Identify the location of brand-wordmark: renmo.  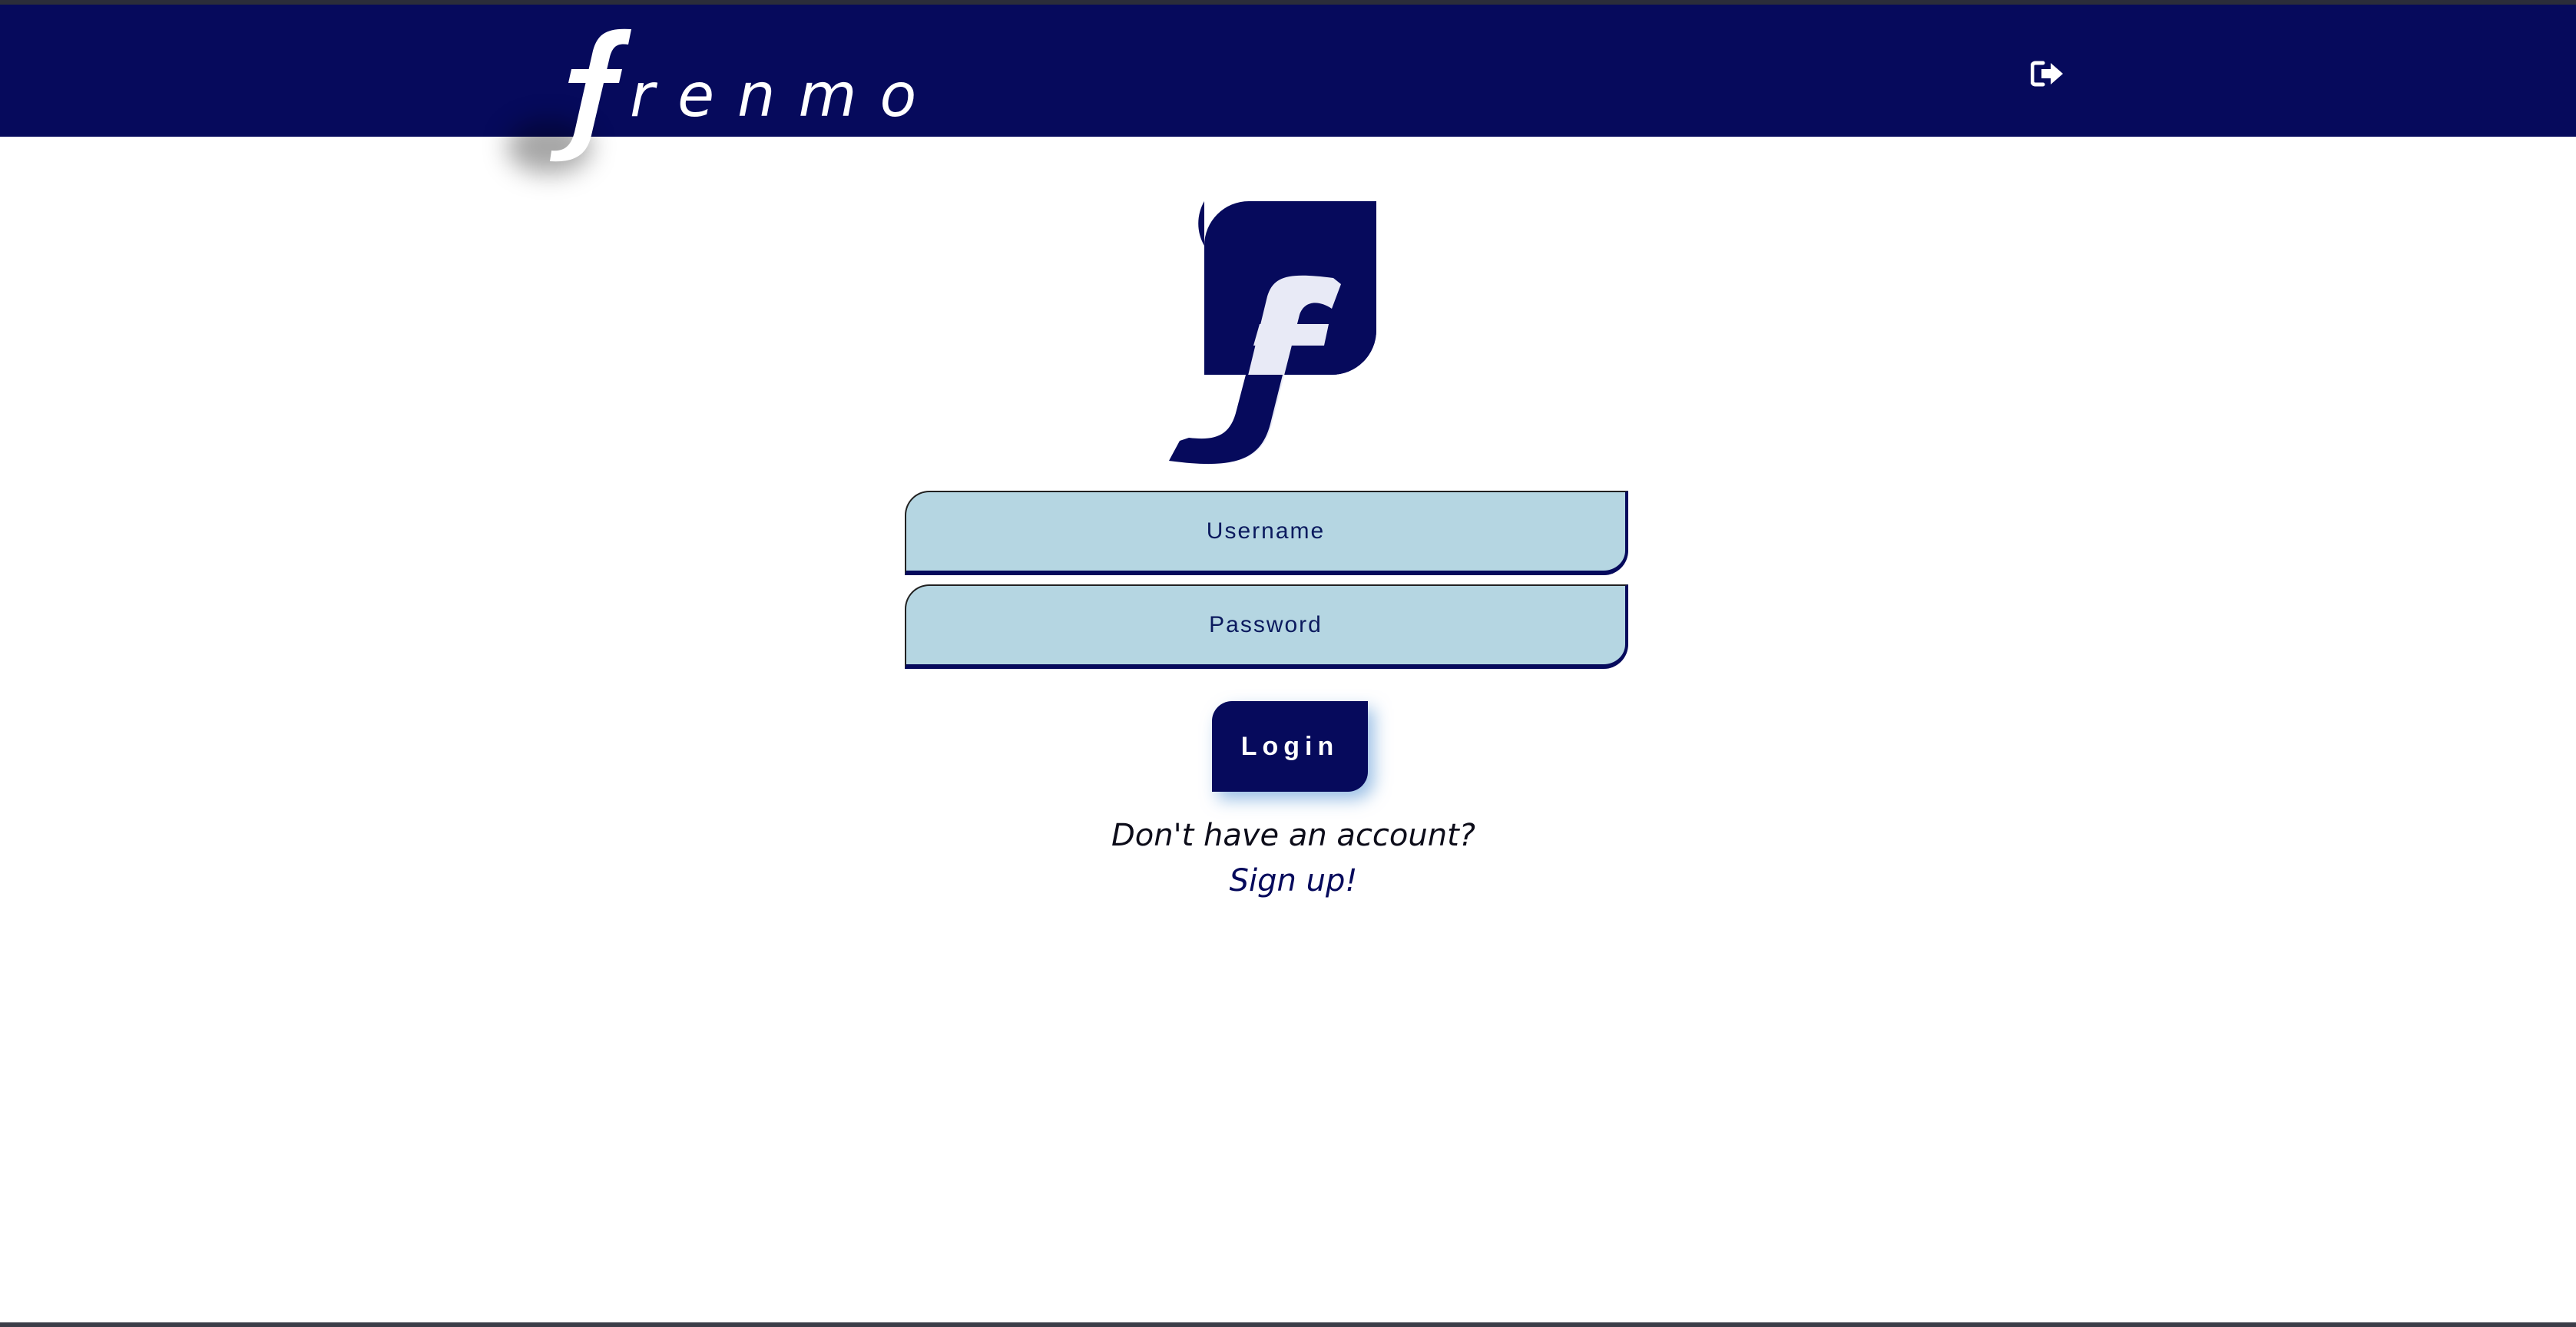
(785, 96).